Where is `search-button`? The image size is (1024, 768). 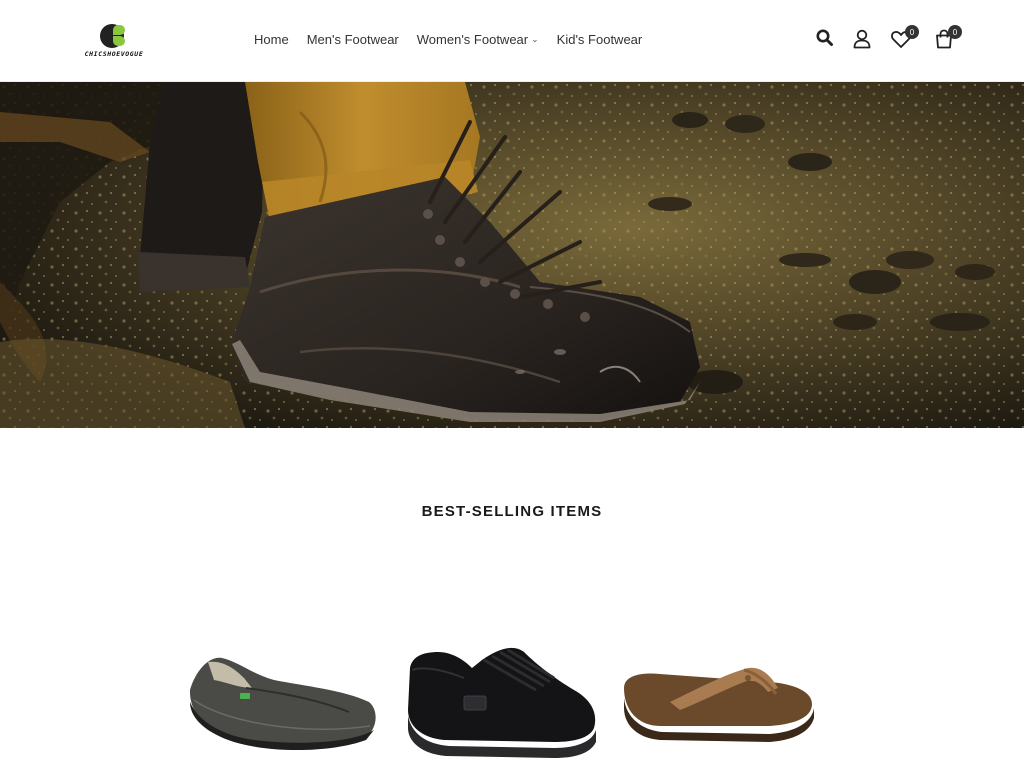 search-button is located at coordinates (826, 39).